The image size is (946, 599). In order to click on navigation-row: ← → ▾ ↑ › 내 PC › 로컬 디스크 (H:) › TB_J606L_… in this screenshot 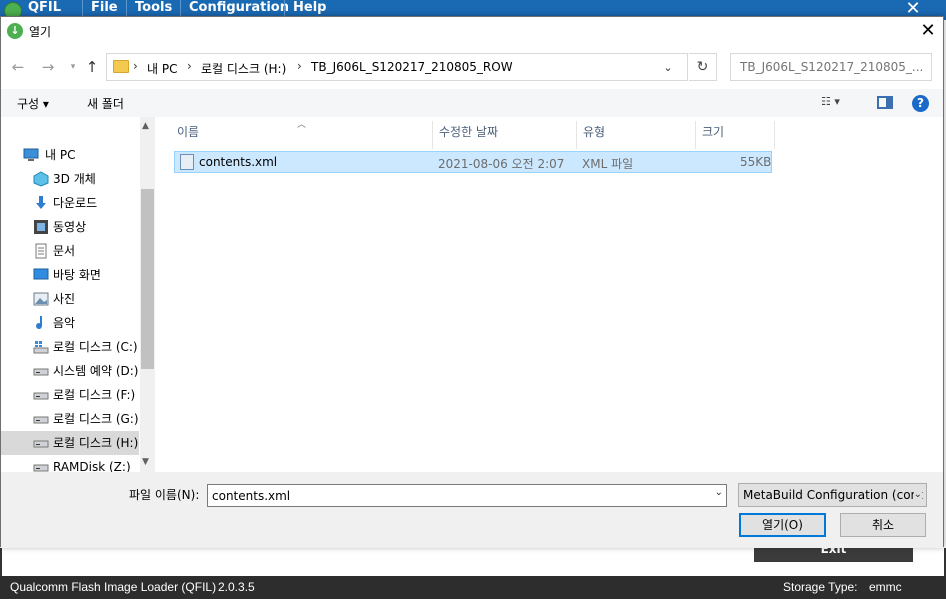, I will do `click(472, 67)`.